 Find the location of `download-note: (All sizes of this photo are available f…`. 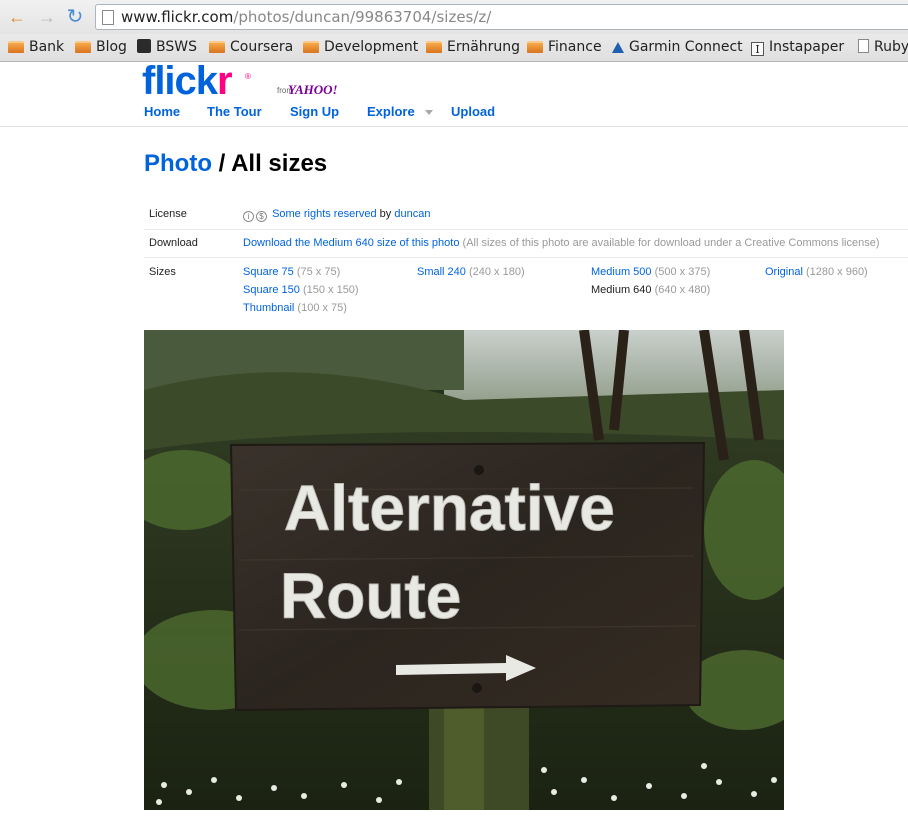

download-note: (All sizes of this photo are available f… is located at coordinates (669, 243).